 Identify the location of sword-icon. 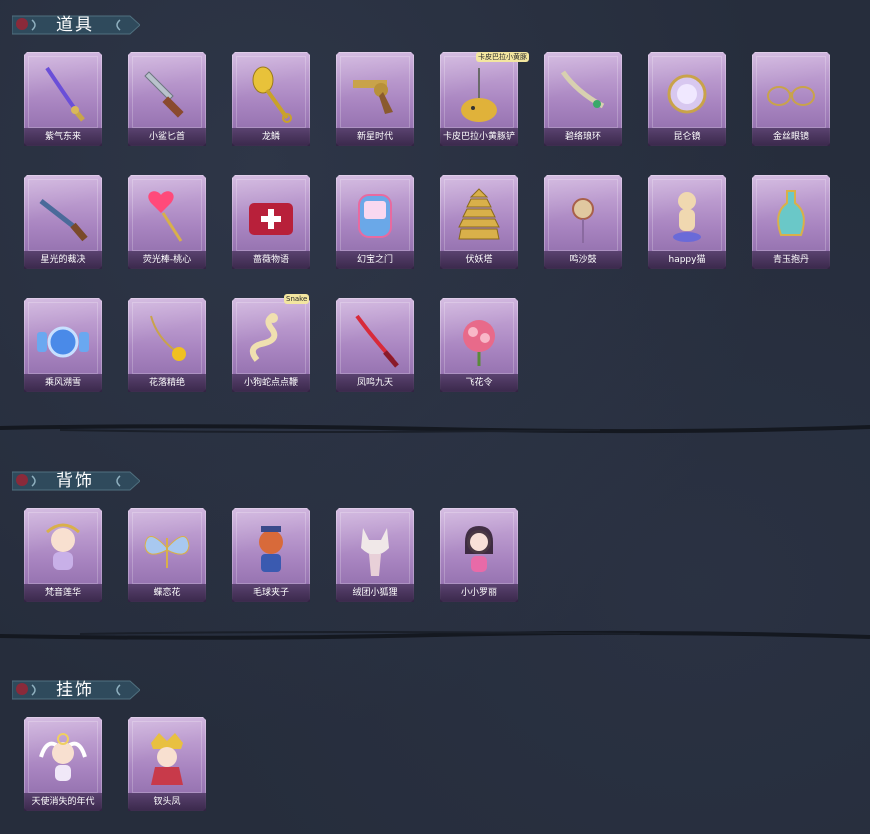
(65, 94).